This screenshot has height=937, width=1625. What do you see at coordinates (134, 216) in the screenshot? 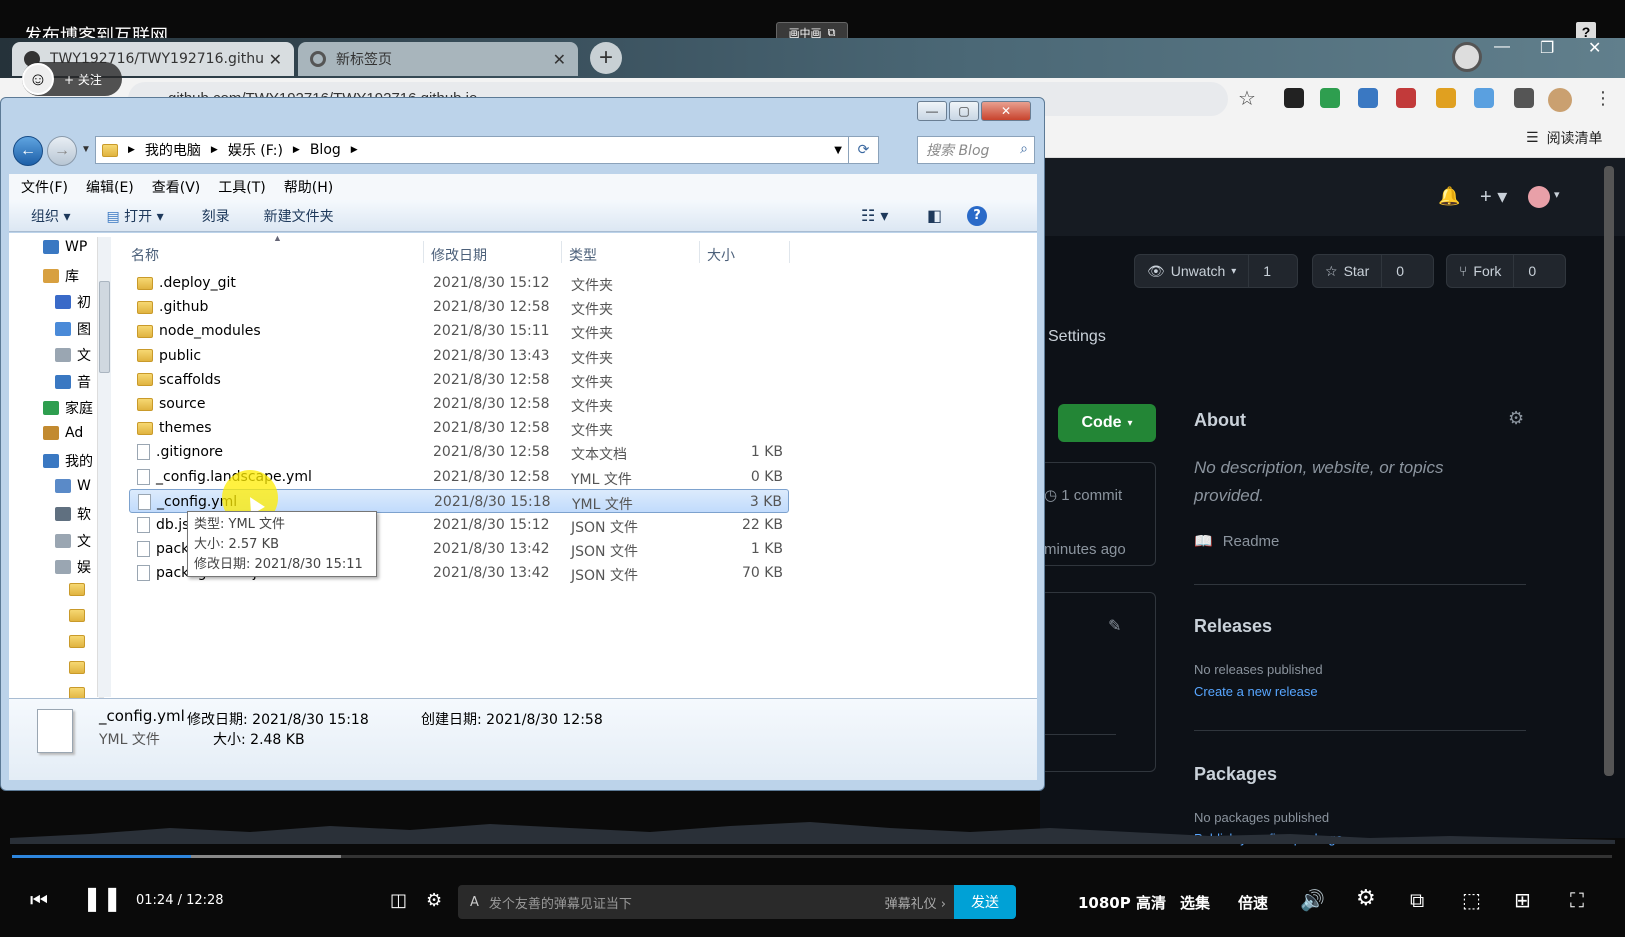
I see `open-button: ▤ 打开 ▾` at bounding box center [134, 216].